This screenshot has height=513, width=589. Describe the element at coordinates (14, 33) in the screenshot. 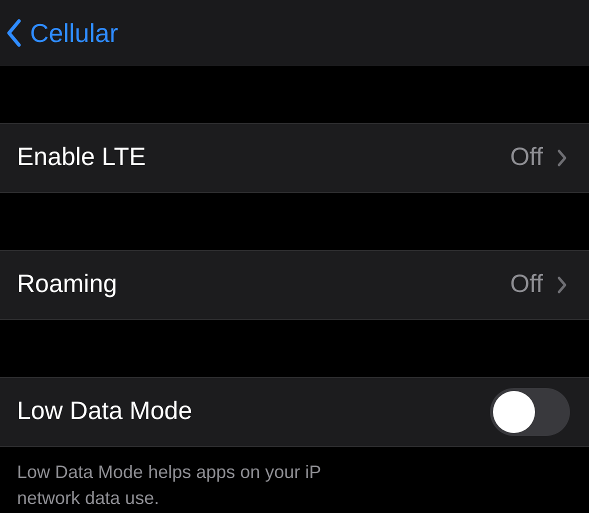

I see `chevron-left-icon` at that location.